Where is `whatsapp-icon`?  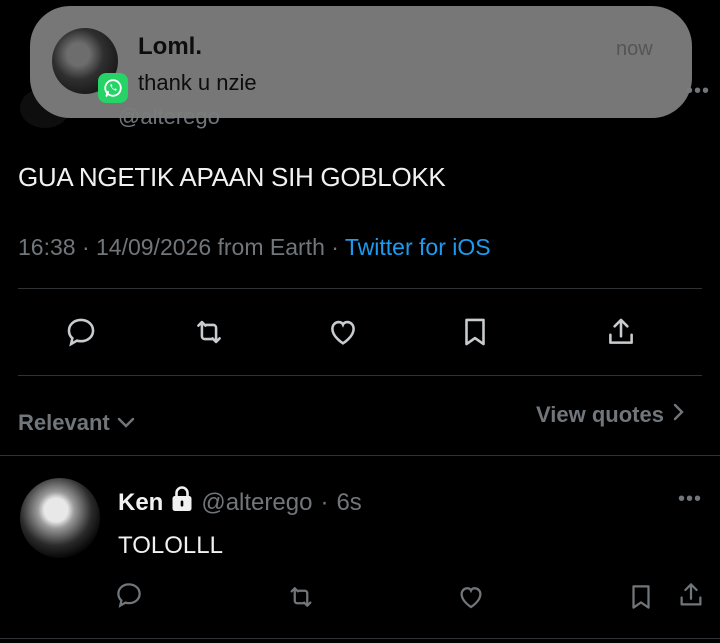 whatsapp-icon is located at coordinates (113, 88).